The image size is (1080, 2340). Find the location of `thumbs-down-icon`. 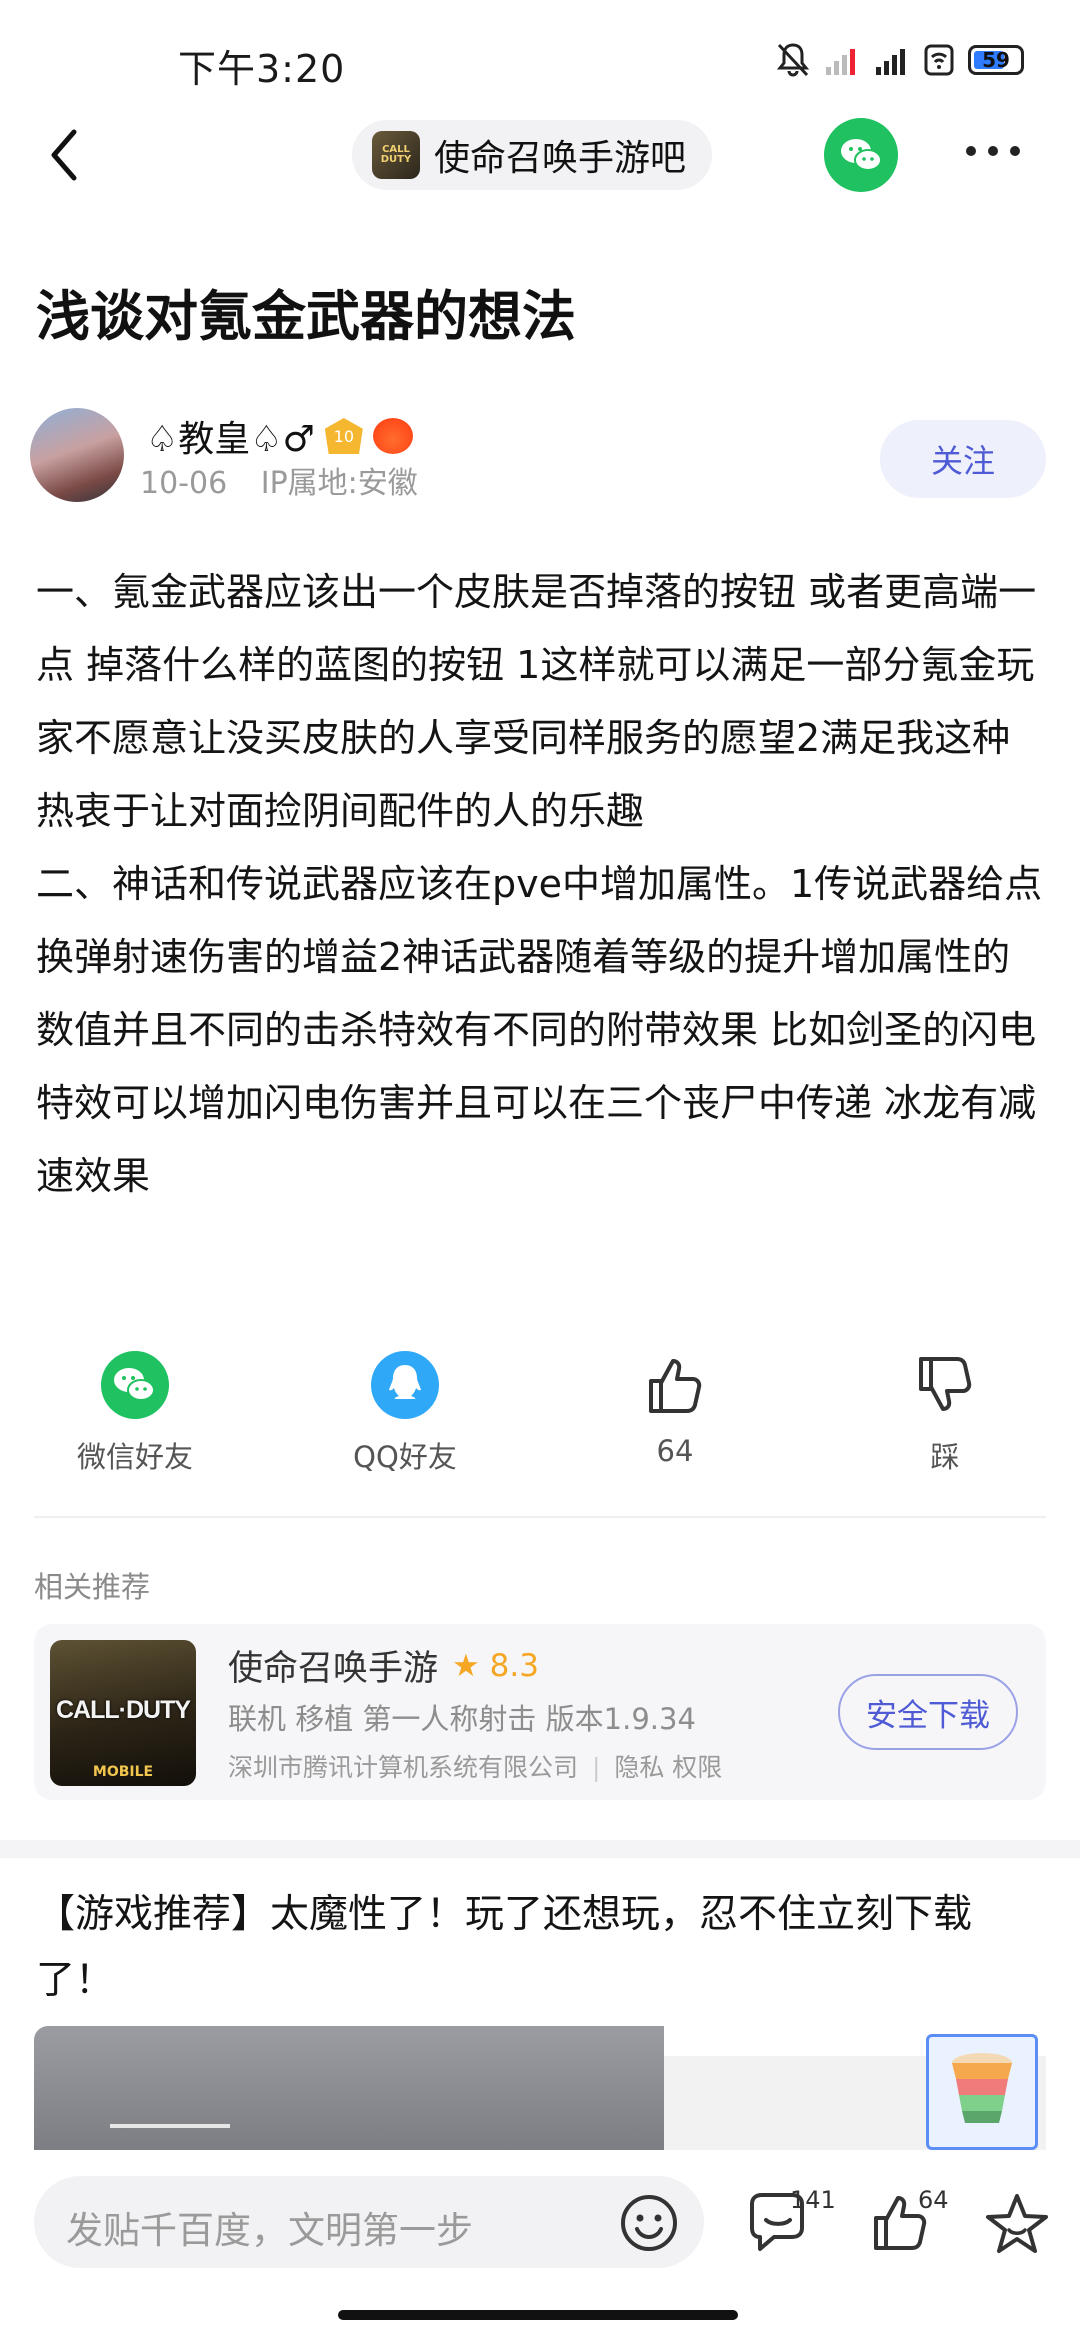

thumbs-down-icon is located at coordinates (945, 1384).